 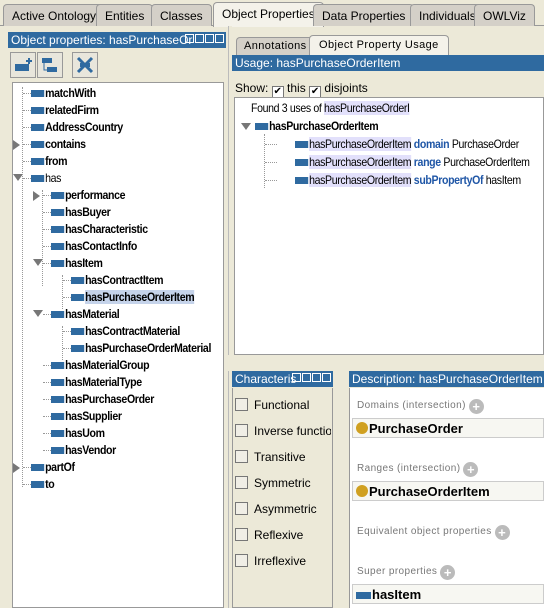 I want to click on tab-data-properties: Data Properties, so click(x=364, y=15).